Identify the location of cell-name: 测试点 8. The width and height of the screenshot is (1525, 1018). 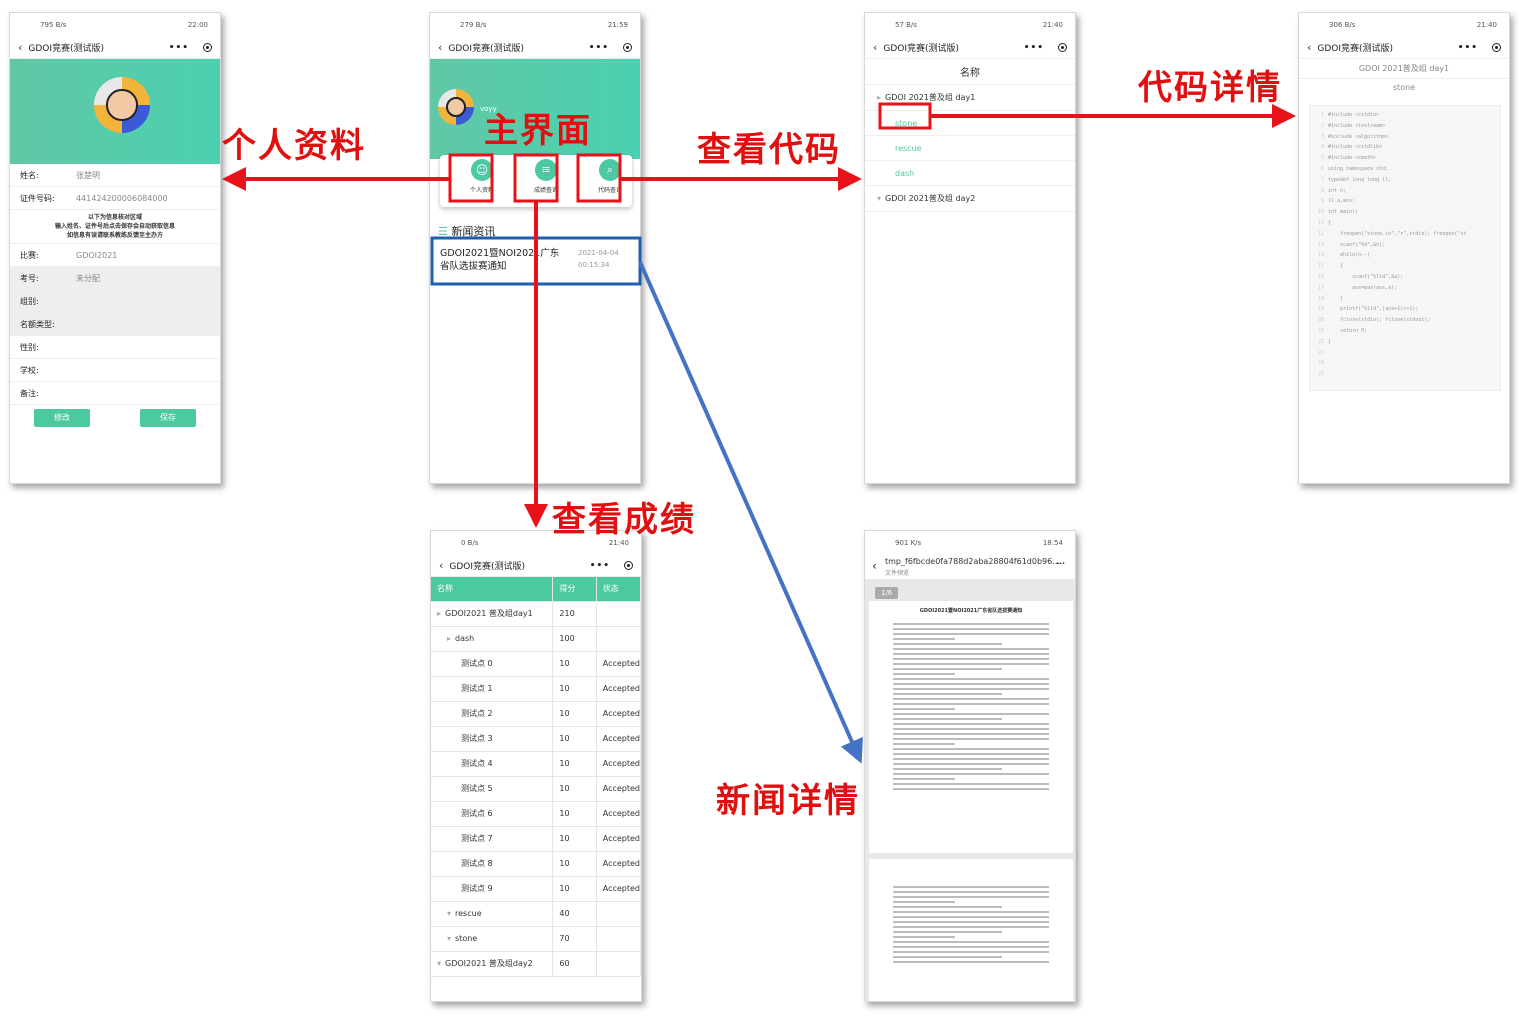
(492, 864).